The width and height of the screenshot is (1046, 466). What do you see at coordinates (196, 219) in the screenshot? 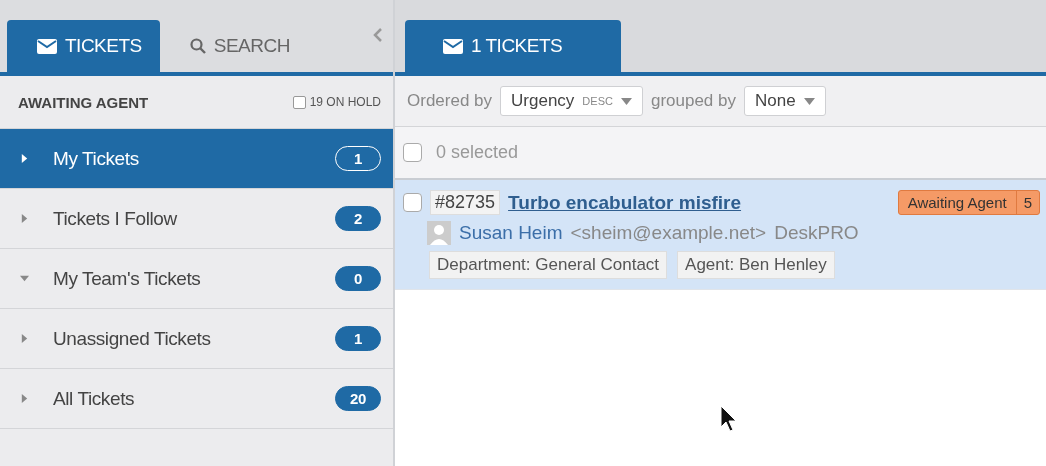
I see `sidebar-item: Tickets I Follow 2` at bounding box center [196, 219].